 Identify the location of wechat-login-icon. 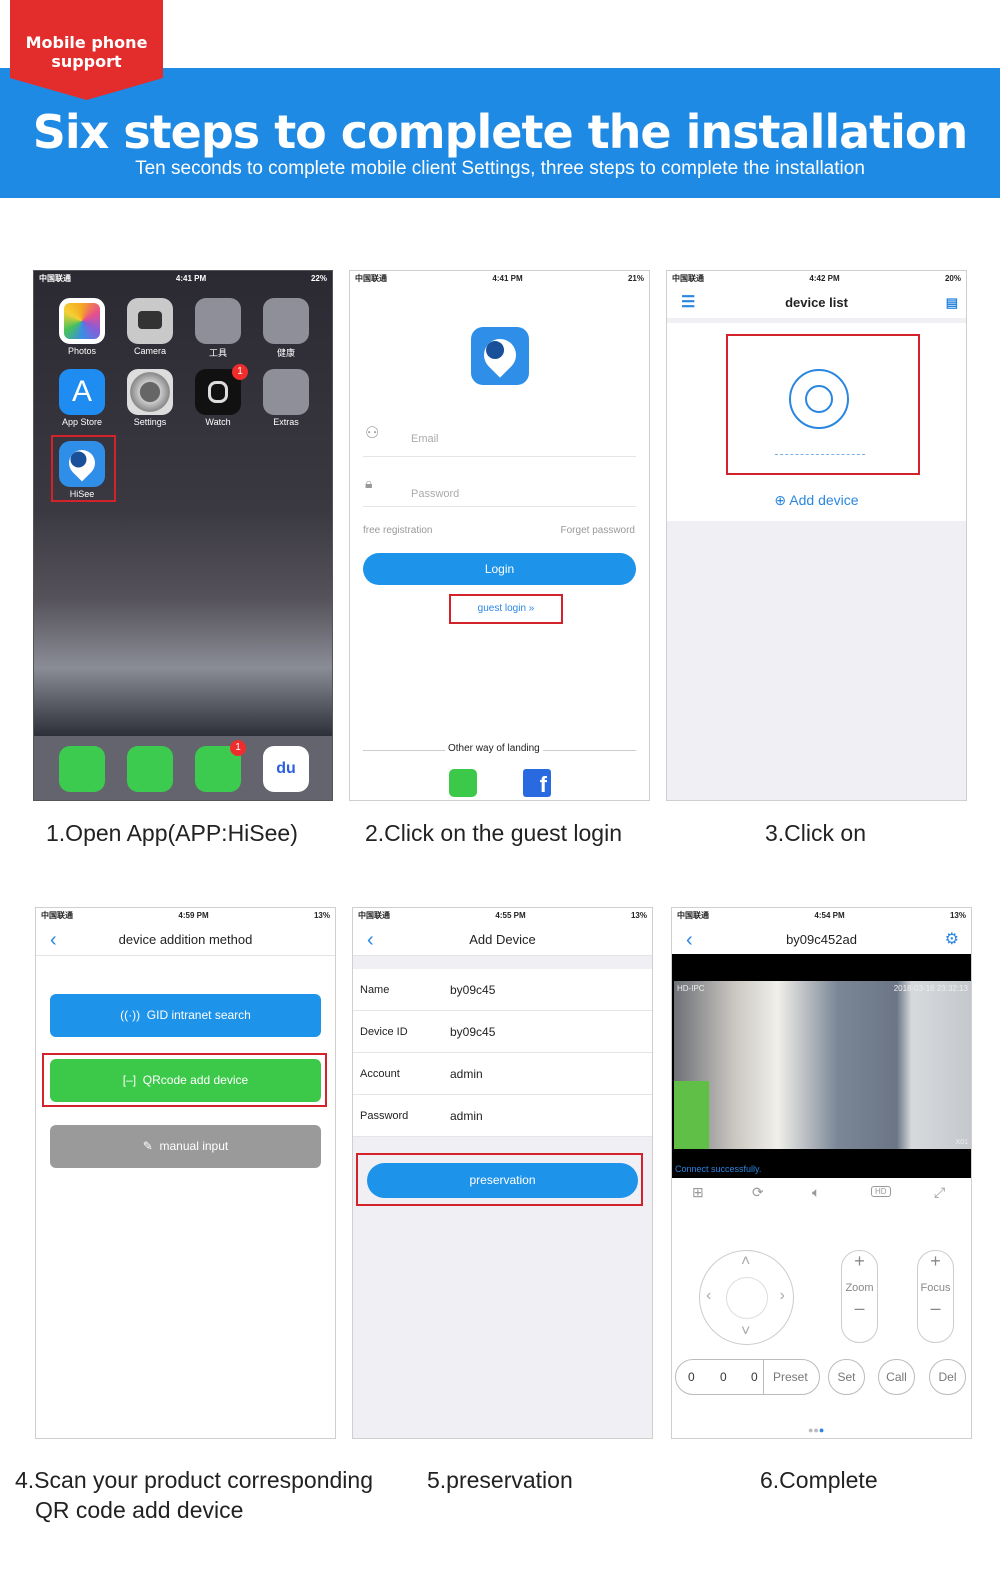
(463, 783).